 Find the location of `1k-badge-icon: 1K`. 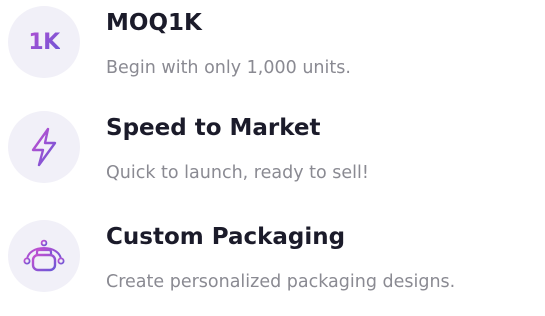

1k-badge-icon: 1K is located at coordinates (44, 42).